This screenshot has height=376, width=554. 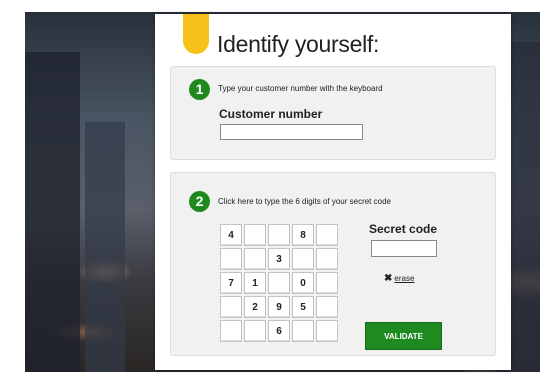 What do you see at coordinates (303, 307) in the screenshot?
I see `keypad-key: 5` at bounding box center [303, 307].